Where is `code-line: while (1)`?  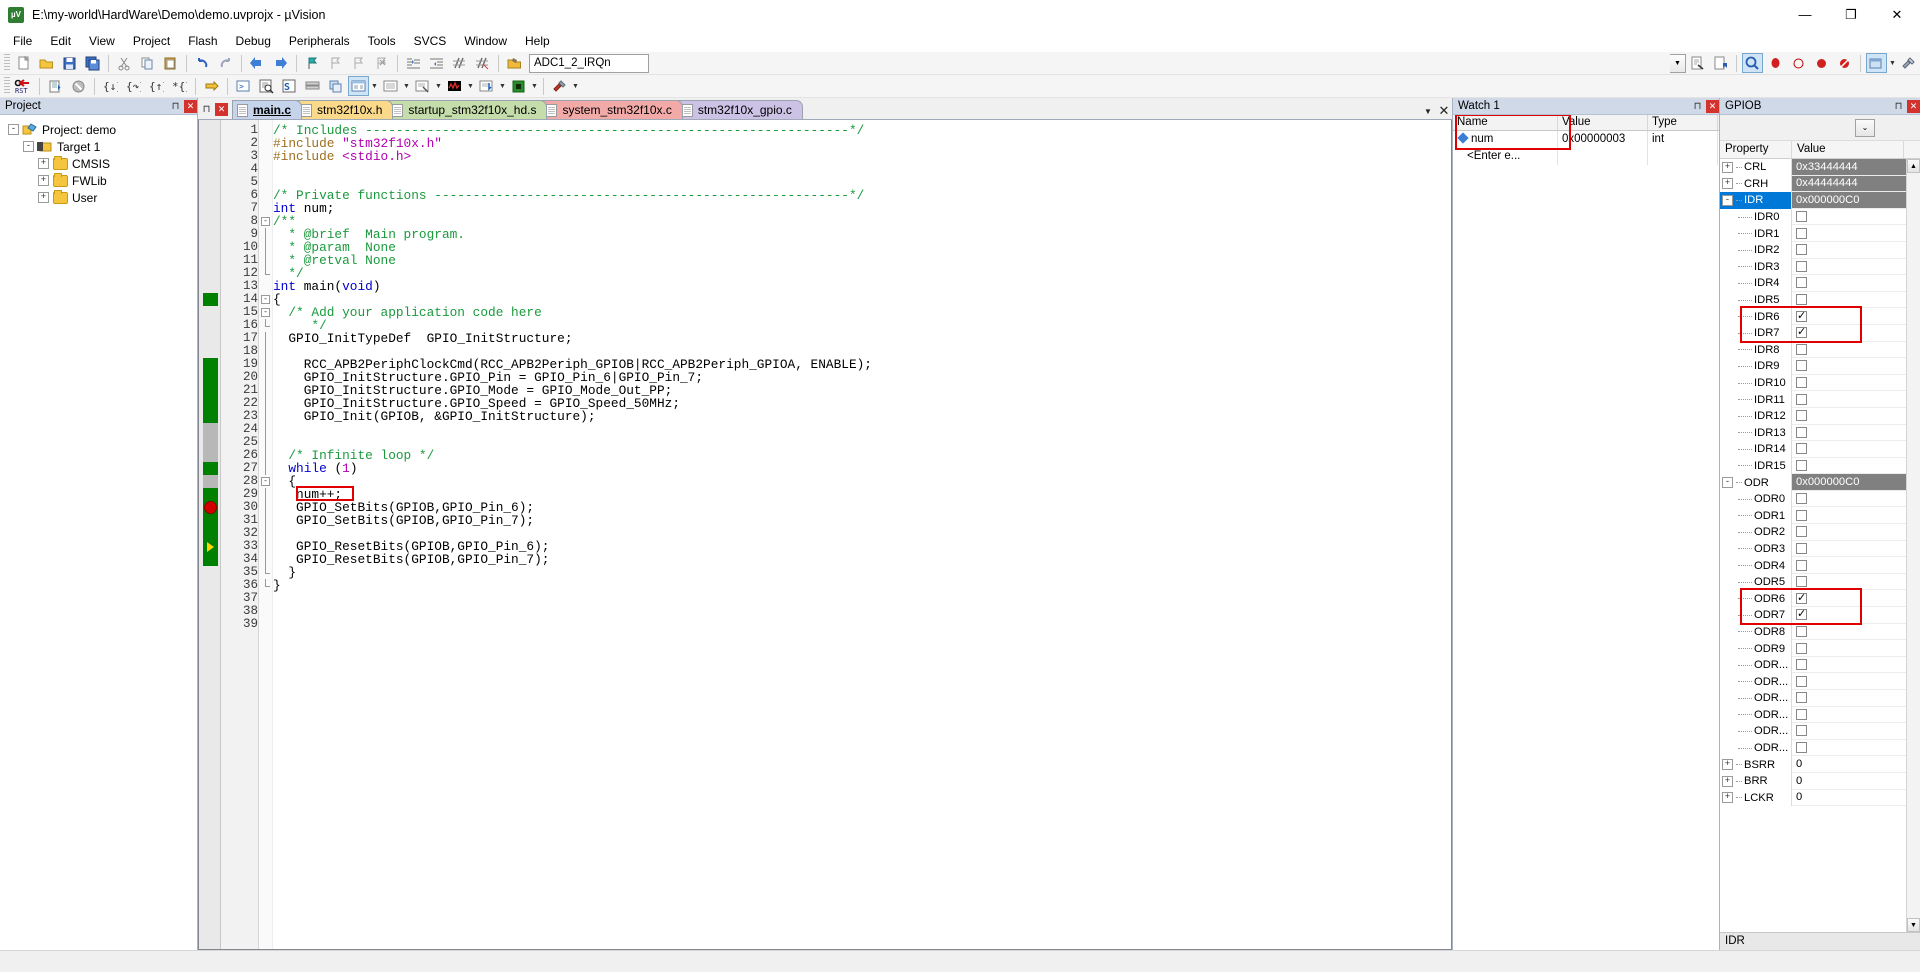 code-line: while (1) is located at coordinates (862, 468).